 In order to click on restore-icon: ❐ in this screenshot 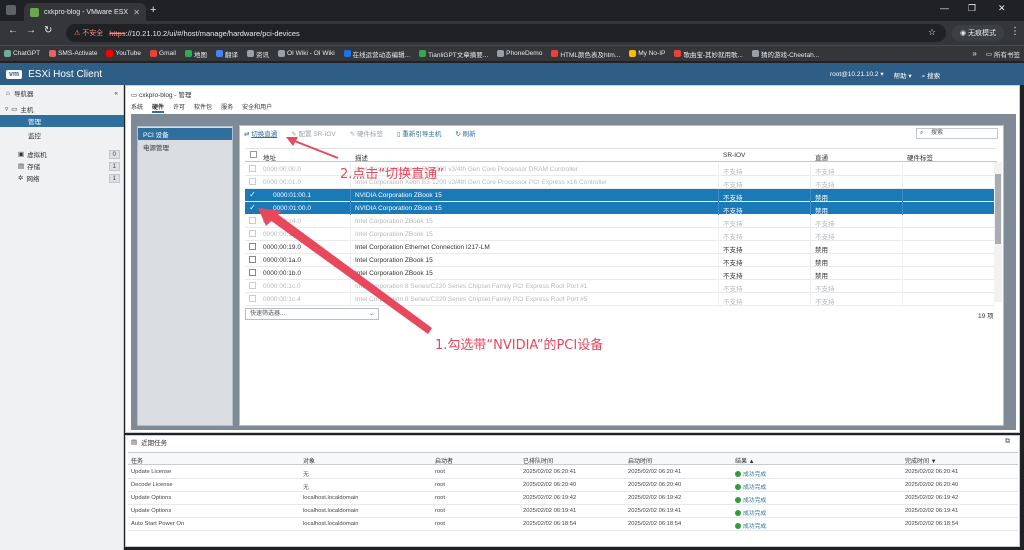, I will do `click(972, 8)`.